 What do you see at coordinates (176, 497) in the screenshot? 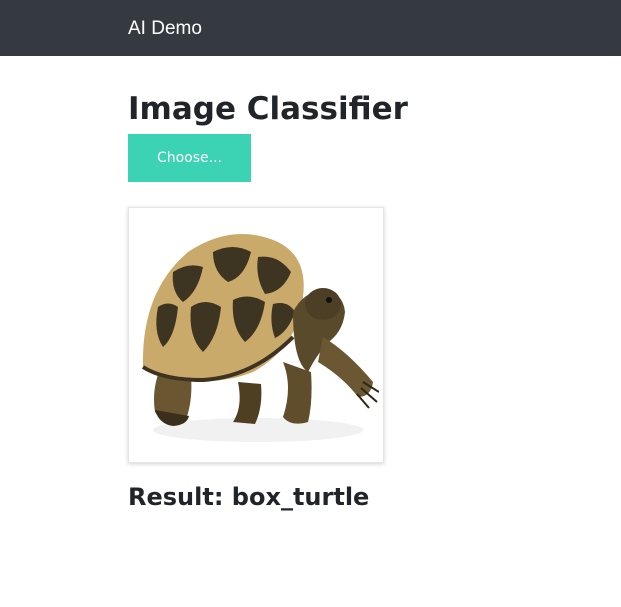
I see `result-prefix: Result:` at bounding box center [176, 497].